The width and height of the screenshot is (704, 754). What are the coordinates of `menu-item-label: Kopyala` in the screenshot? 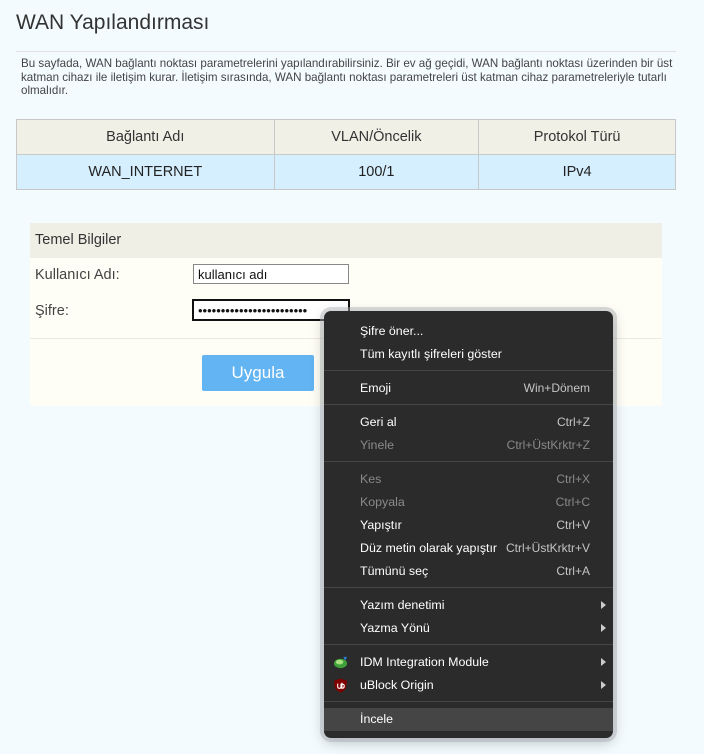 It's located at (382, 502).